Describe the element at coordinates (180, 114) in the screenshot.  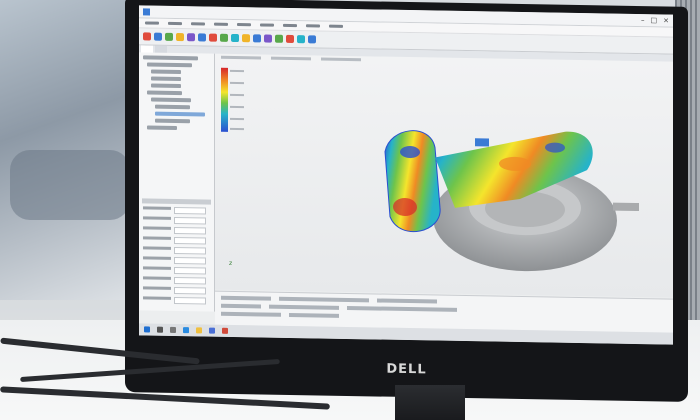
I see `tree-item-selected` at that location.